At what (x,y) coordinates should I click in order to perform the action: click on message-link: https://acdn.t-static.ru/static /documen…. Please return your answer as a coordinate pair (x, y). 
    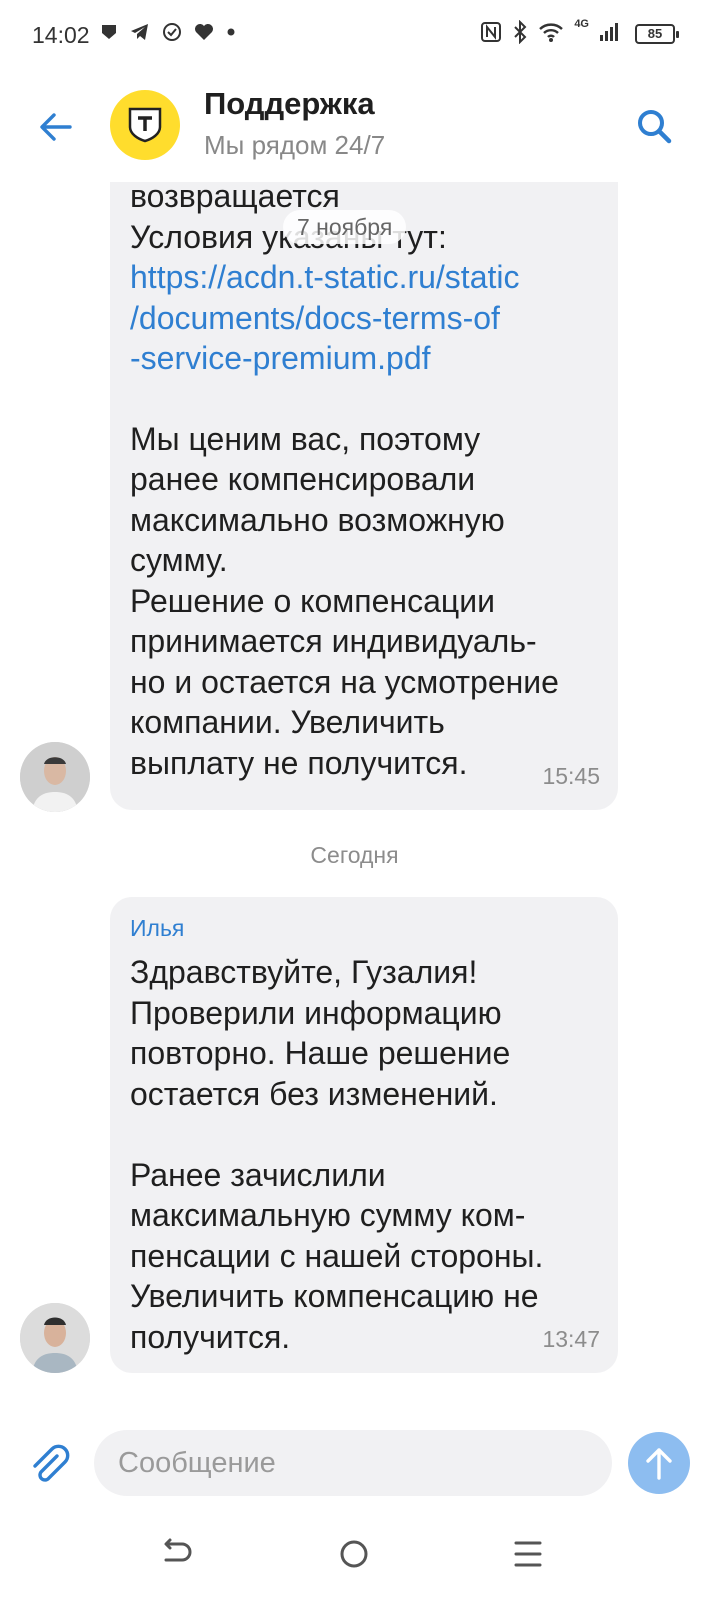
    Looking at the image, I should click on (365, 318).